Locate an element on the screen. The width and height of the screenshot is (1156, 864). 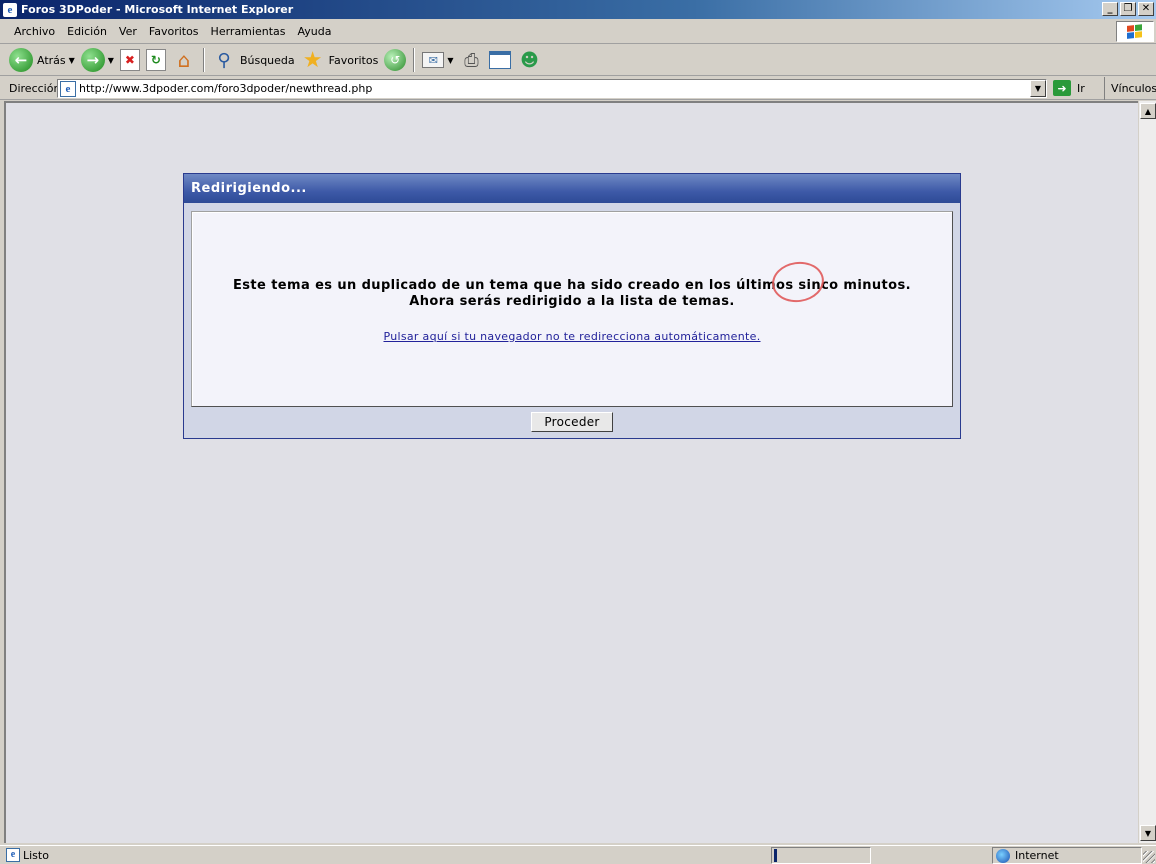
status-page-icon: e is located at coordinates (13, 855).